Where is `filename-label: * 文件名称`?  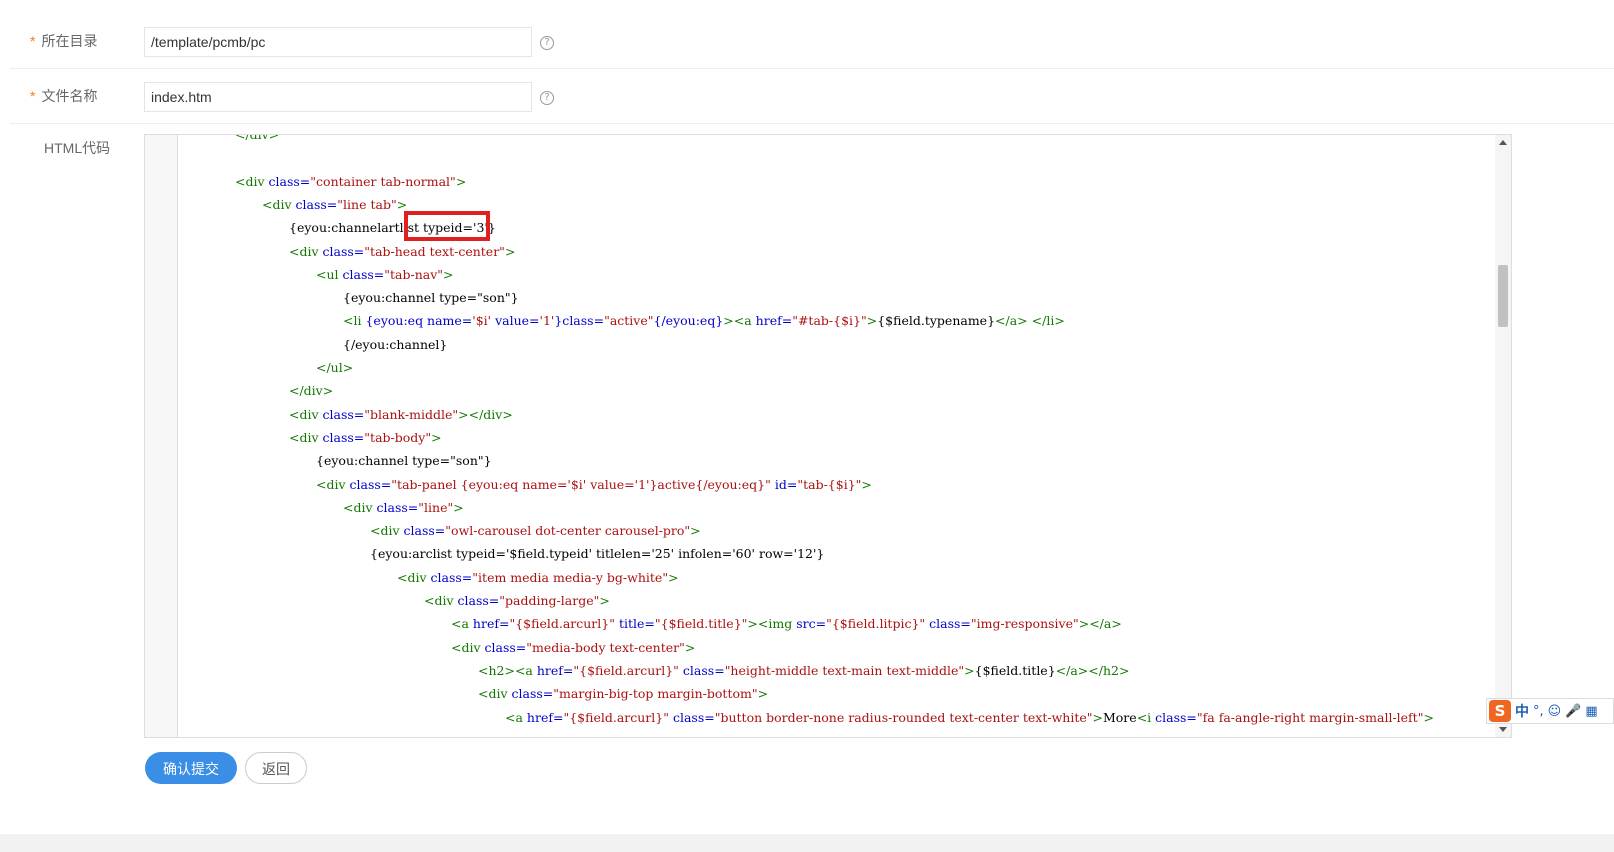 filename-label: * 文件名称 is located at coordinates (63, 96).